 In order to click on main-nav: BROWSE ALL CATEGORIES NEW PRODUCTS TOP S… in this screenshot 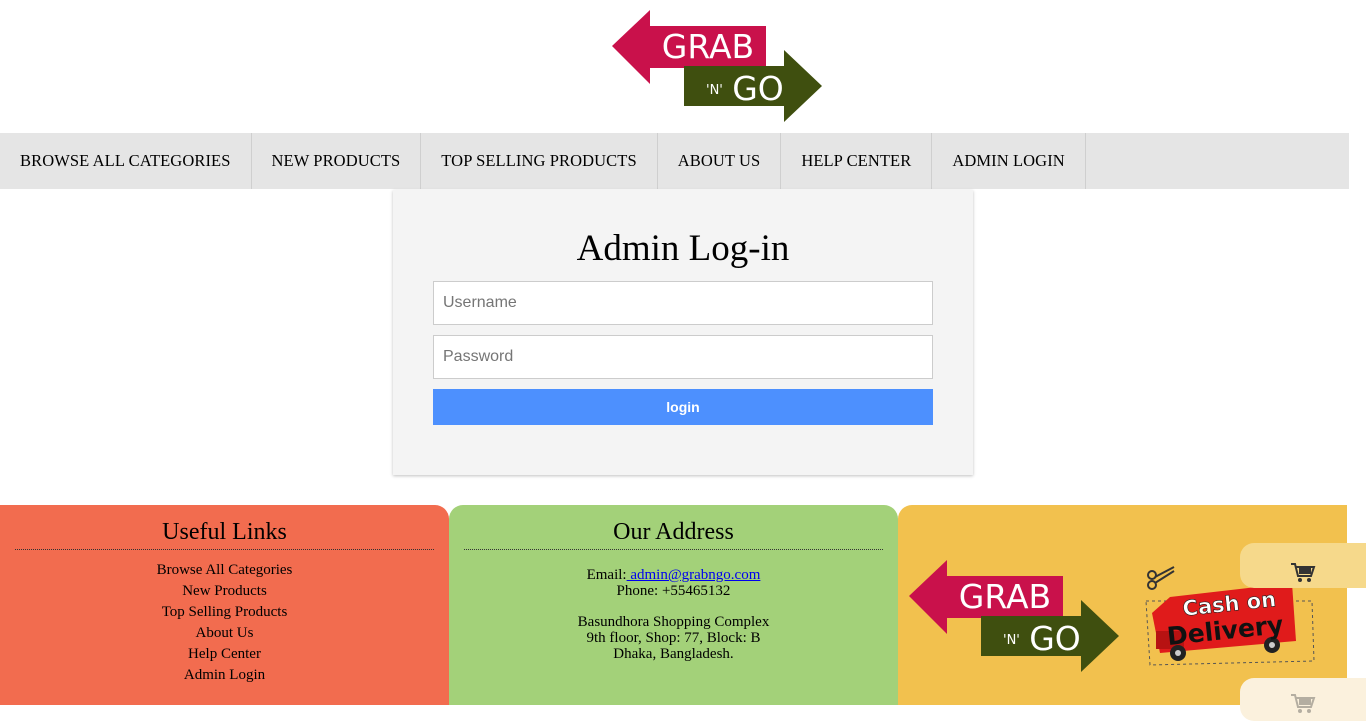, I will do `click(674, 161)`.